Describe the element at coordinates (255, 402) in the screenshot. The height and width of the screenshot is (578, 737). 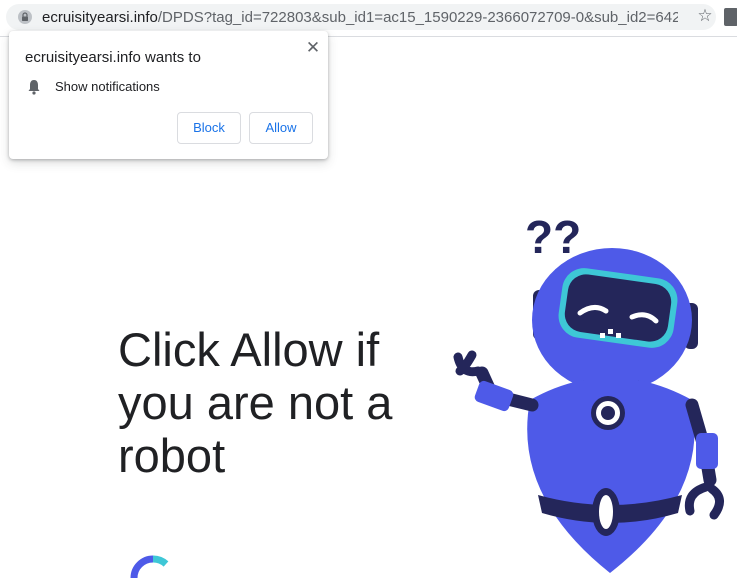
I see `page-headline: Click Allow if you are not a robot` at that location.